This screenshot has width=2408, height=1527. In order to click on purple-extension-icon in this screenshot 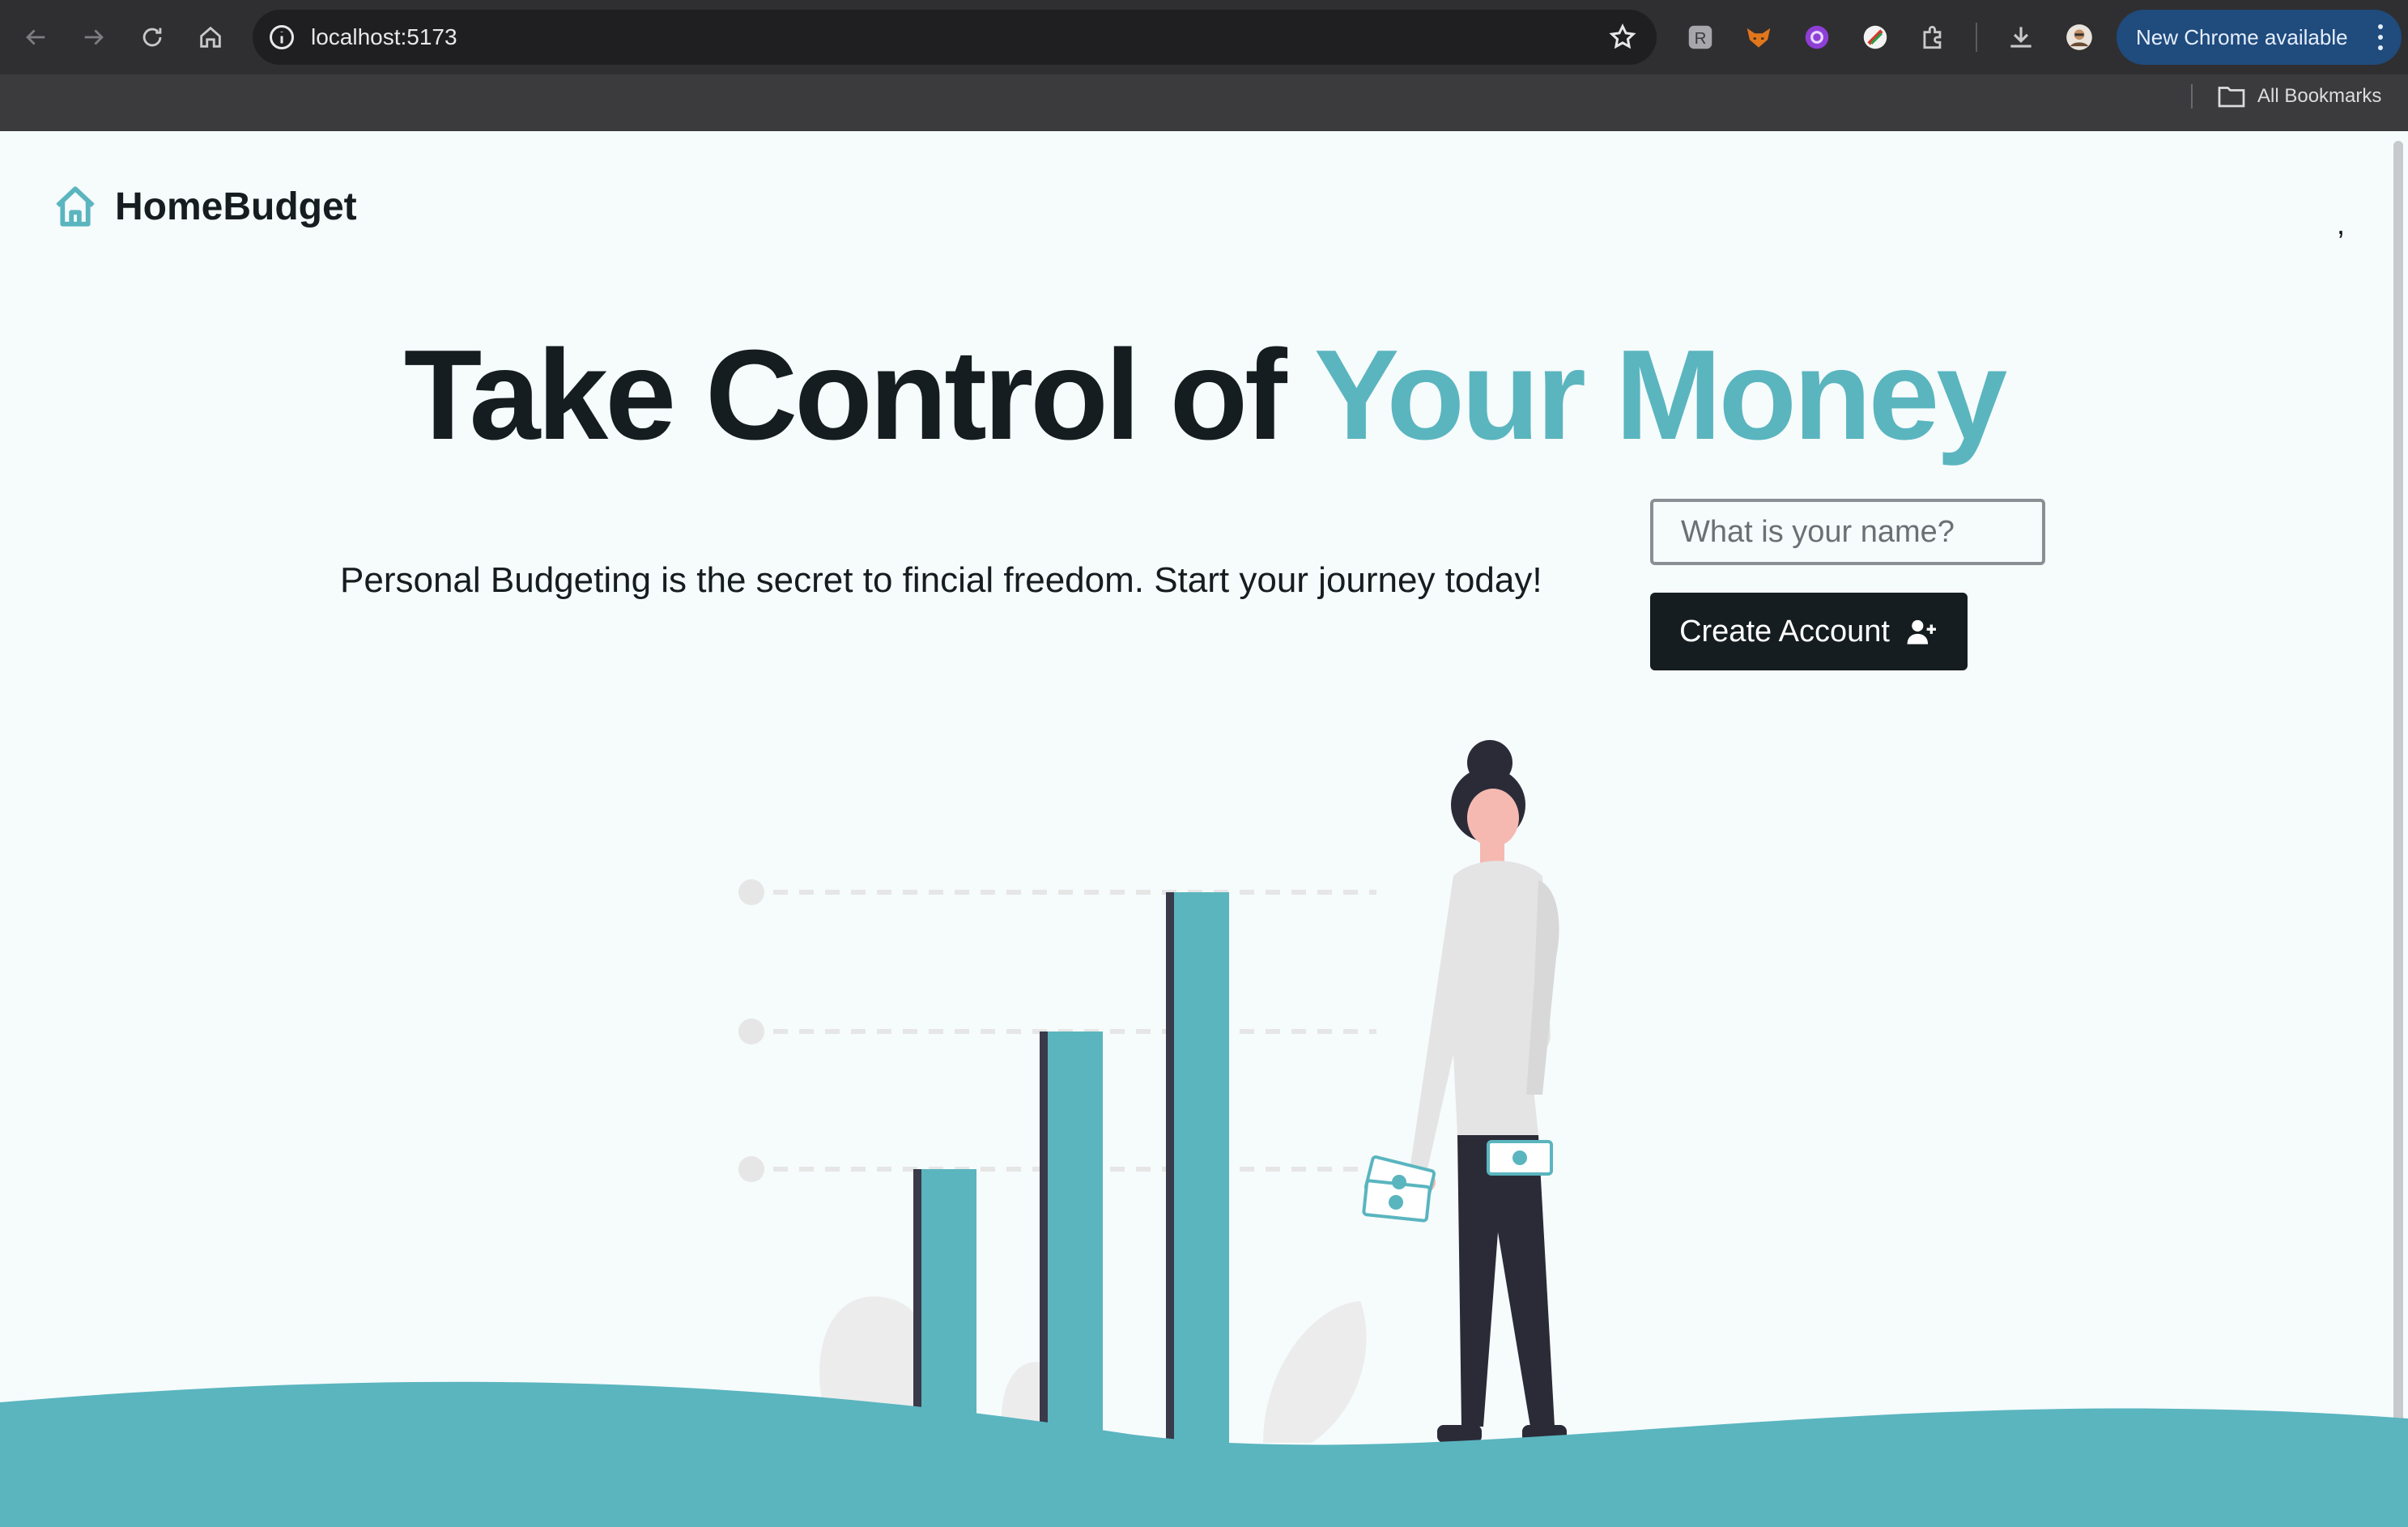, I will do `click(1817, 37)`.